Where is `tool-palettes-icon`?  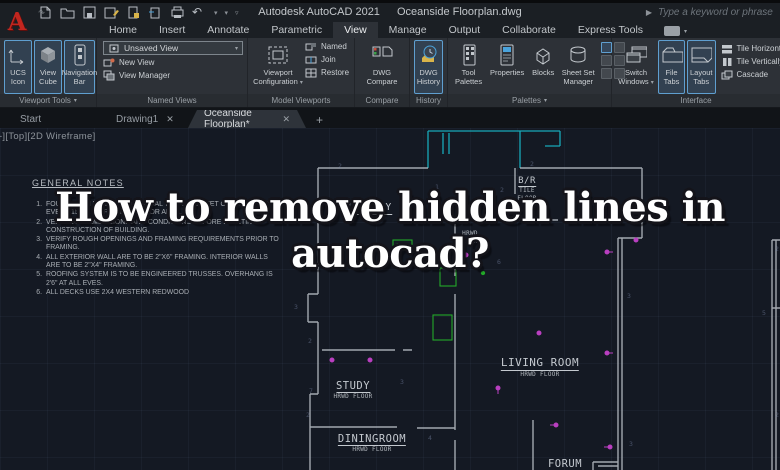
tool-palettes-icon is located at coordinates (469, 55).